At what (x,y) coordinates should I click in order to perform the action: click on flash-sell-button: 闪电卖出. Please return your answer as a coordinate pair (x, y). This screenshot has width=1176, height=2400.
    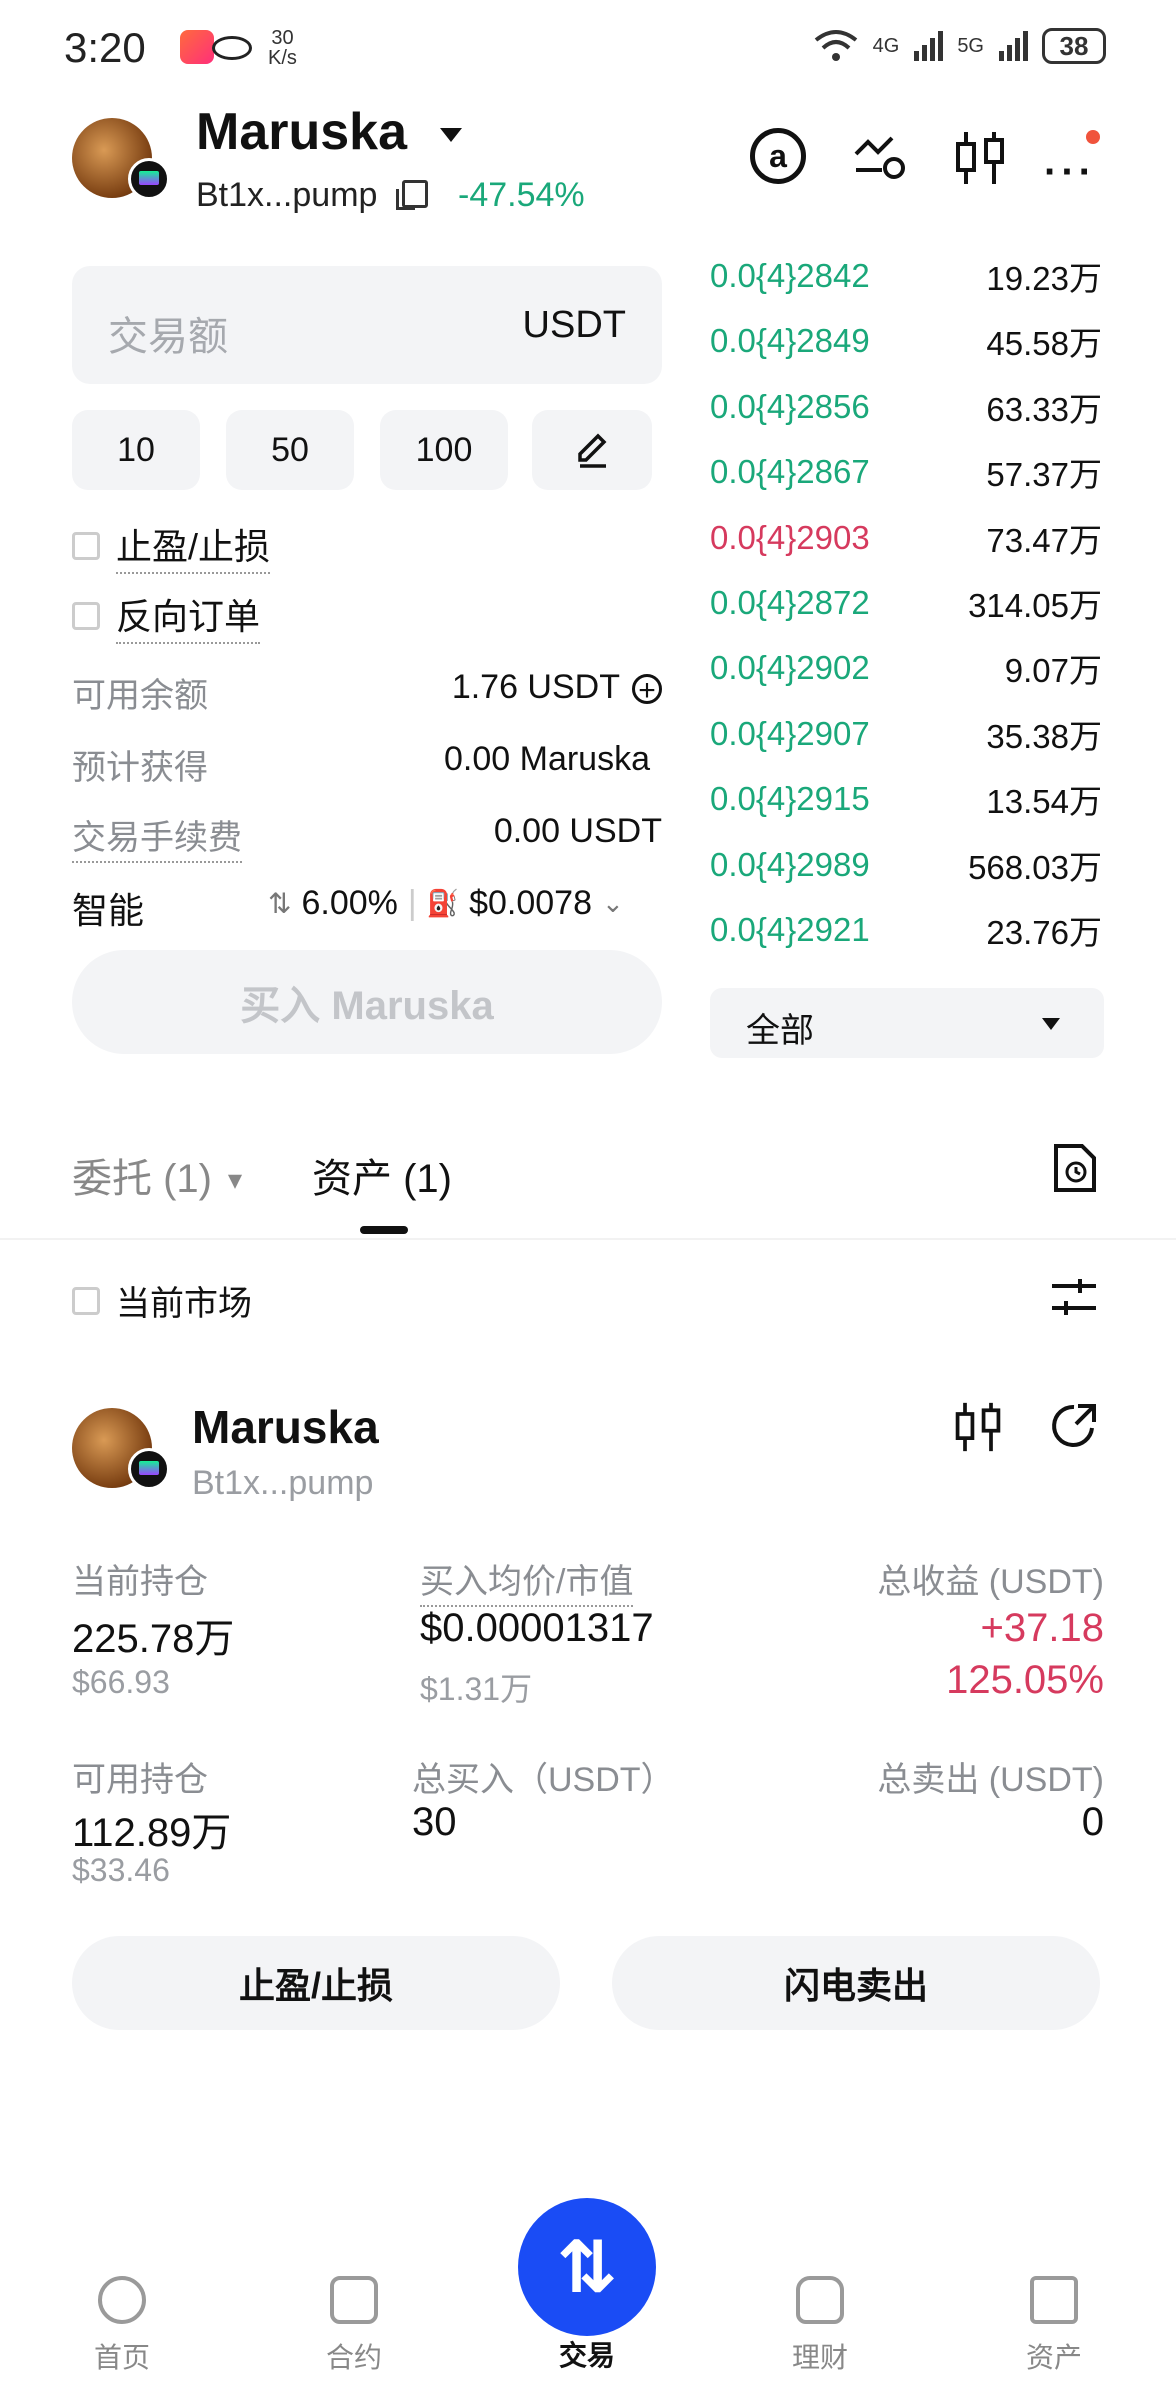
    Looking at the image, I should click on (856, 1983).